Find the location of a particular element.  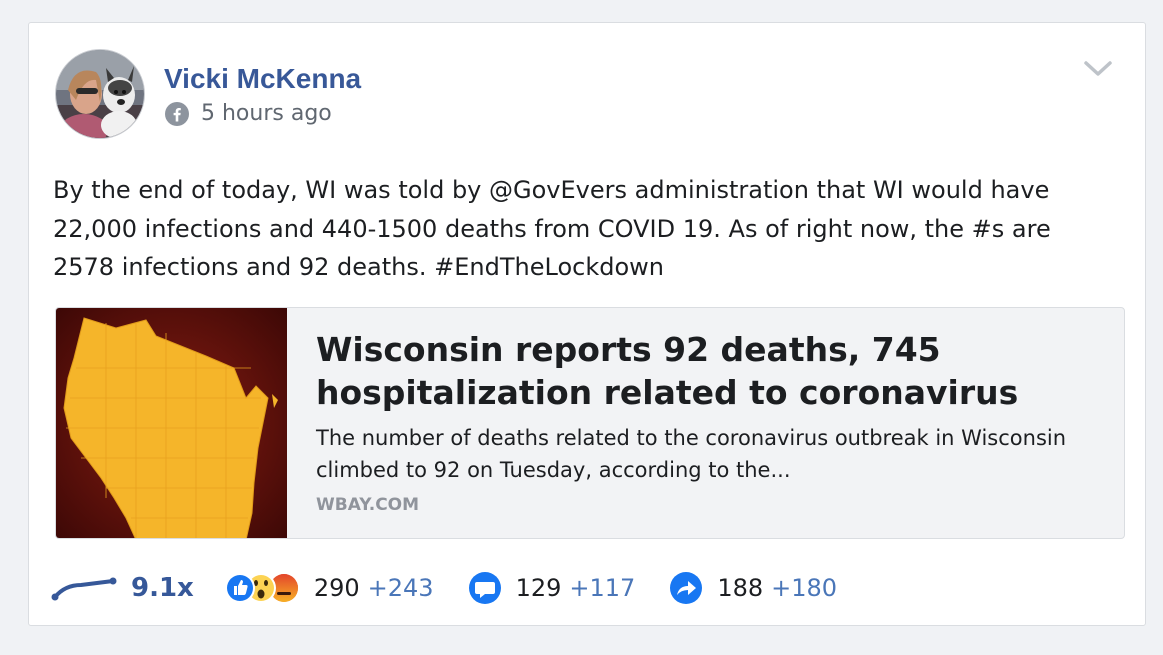

shares-delta: +180 is located at coordinates (804, 588).